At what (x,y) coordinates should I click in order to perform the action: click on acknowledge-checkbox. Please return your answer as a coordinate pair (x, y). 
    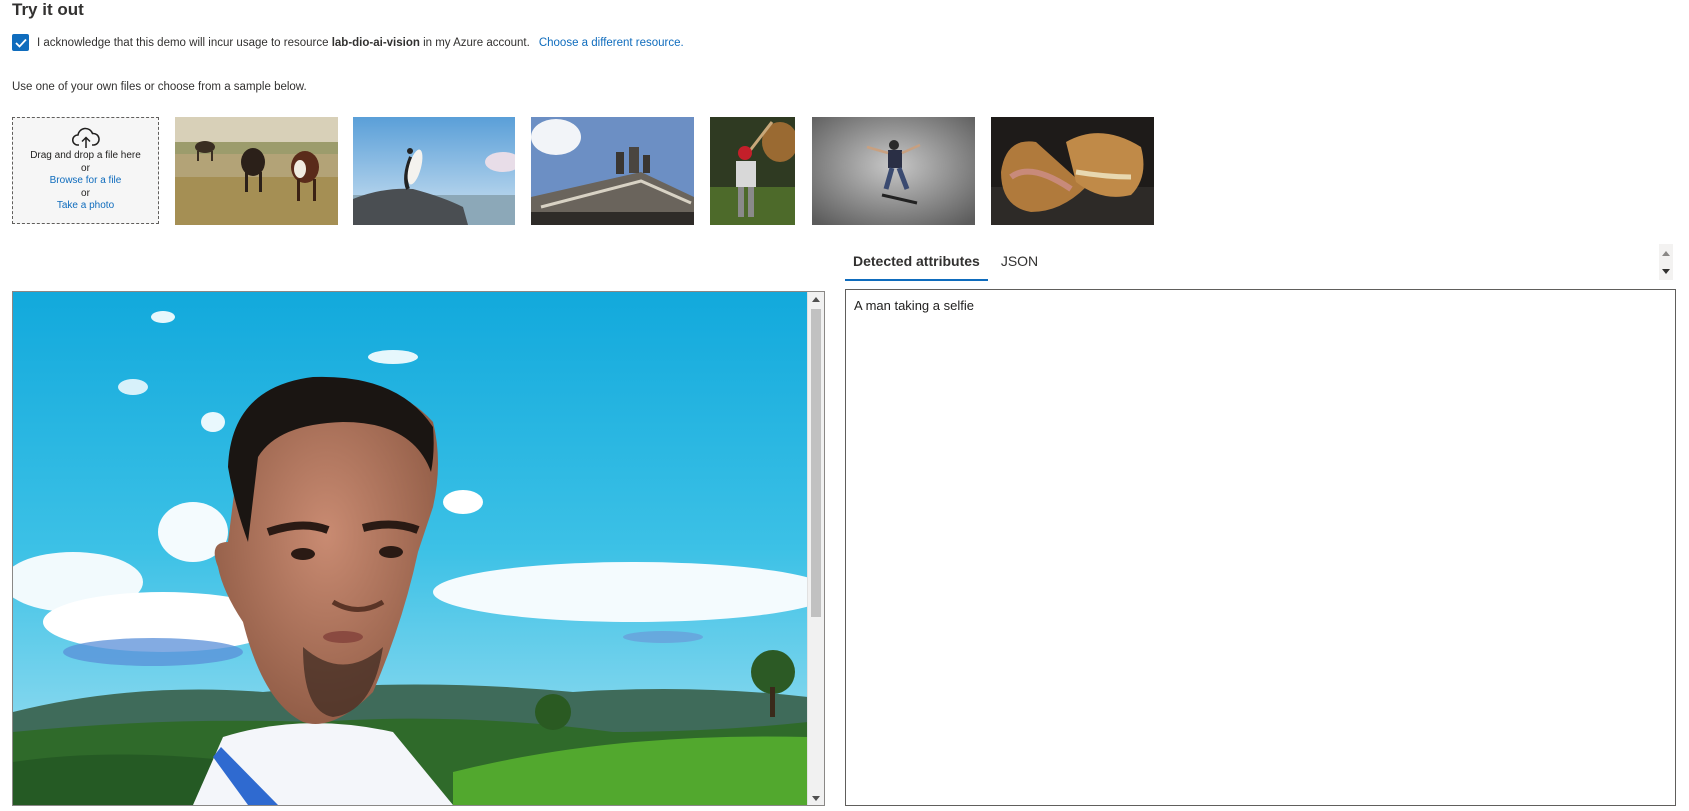
    Looking at the image, I should click on (20, 42).